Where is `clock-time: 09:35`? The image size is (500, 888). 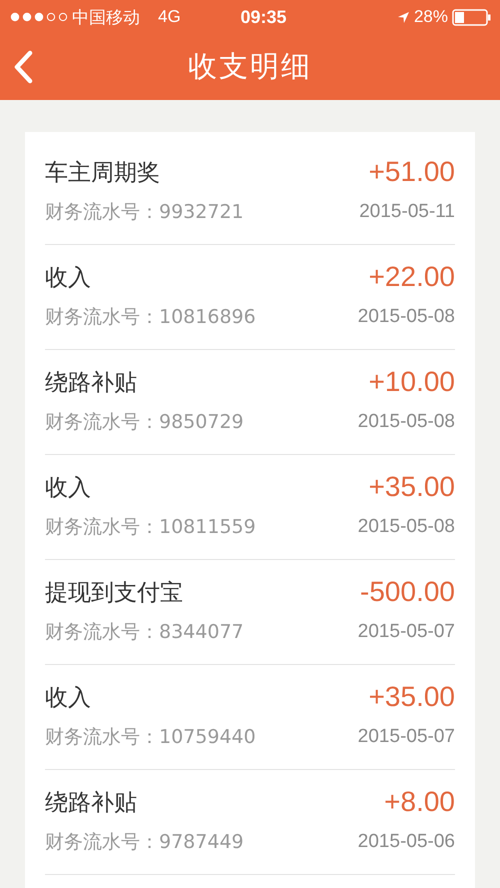
clock-time: 09:35 is located at coordinates (263, 17).